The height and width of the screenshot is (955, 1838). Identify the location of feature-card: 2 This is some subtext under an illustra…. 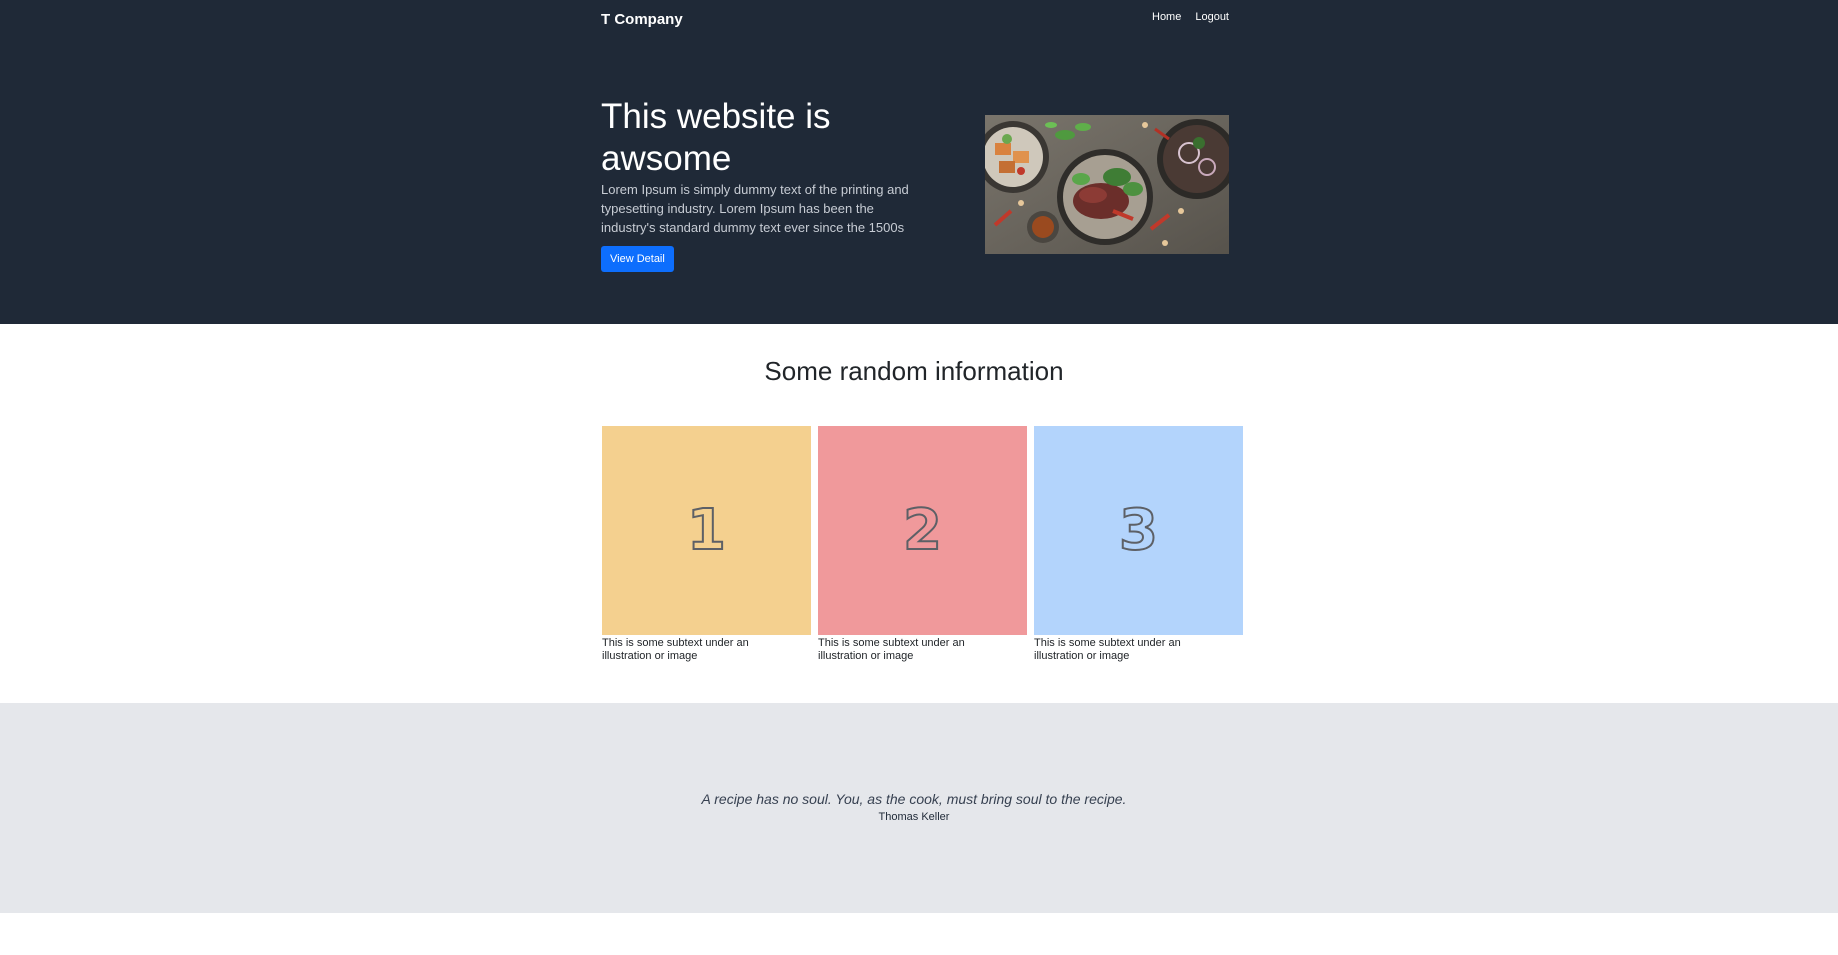
(922, 544).